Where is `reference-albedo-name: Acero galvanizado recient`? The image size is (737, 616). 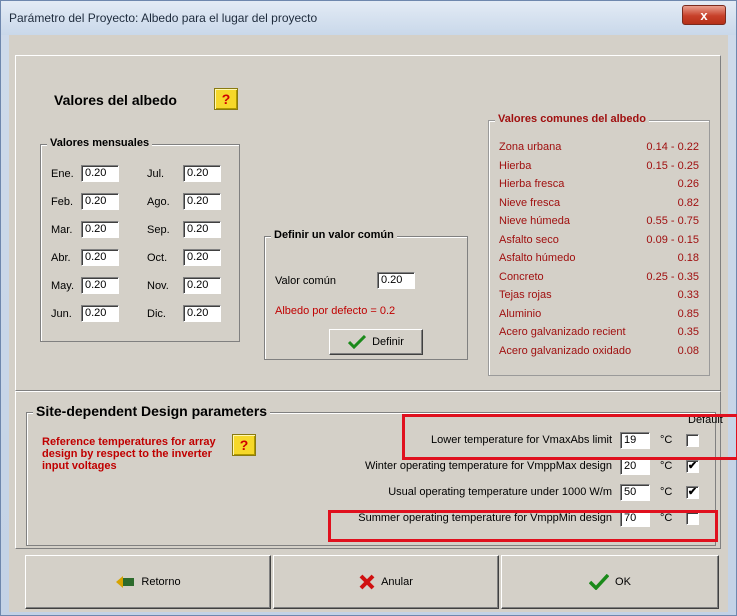 reference-albedo-name: Acero galvanizado recient is located at coordinates (562, 332).